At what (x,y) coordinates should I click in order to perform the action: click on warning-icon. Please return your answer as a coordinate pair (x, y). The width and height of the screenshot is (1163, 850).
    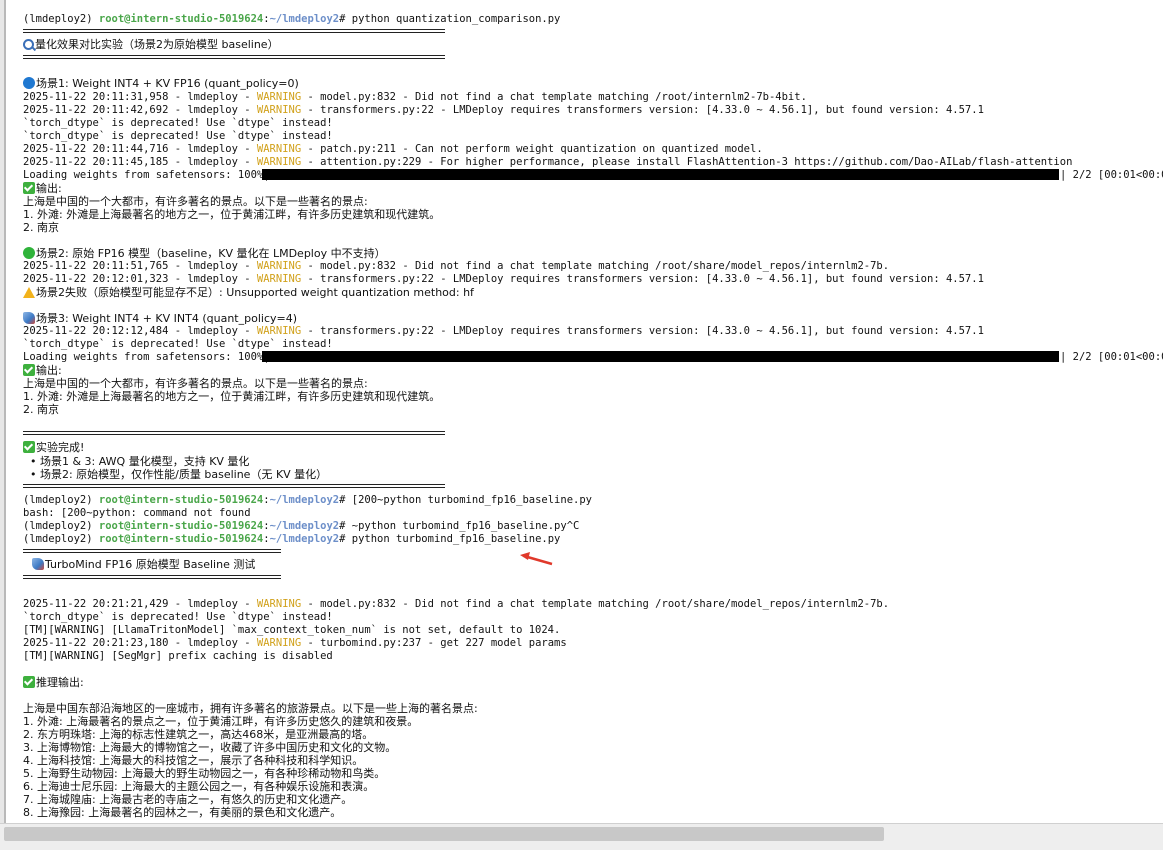
    Looking at the image, I should click on (29, 292).